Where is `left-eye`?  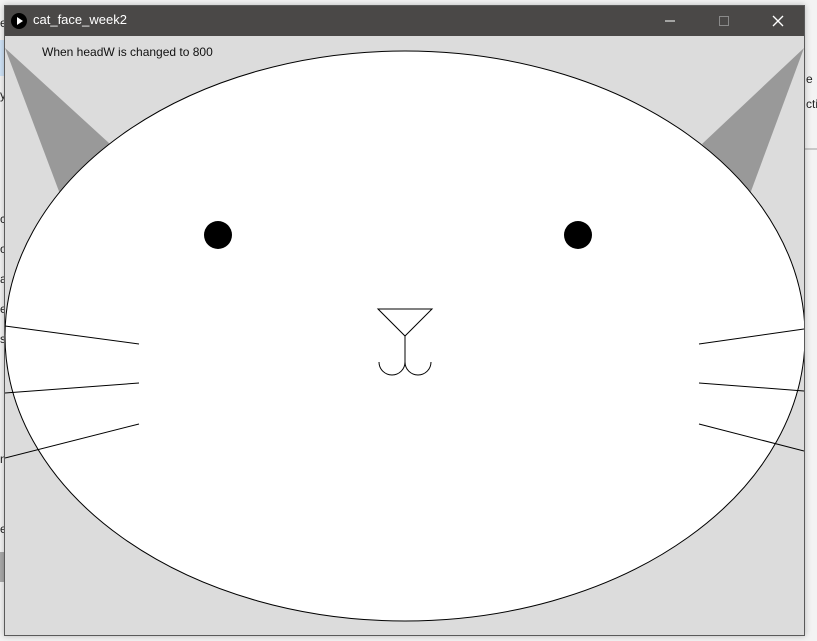 left-eye is located at coordinates (218, 235).